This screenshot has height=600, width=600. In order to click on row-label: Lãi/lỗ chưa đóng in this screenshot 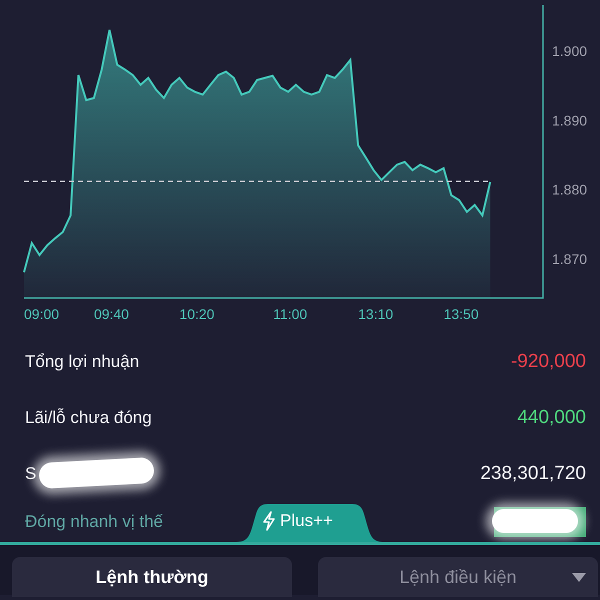, I will do `click(88, 418)`.